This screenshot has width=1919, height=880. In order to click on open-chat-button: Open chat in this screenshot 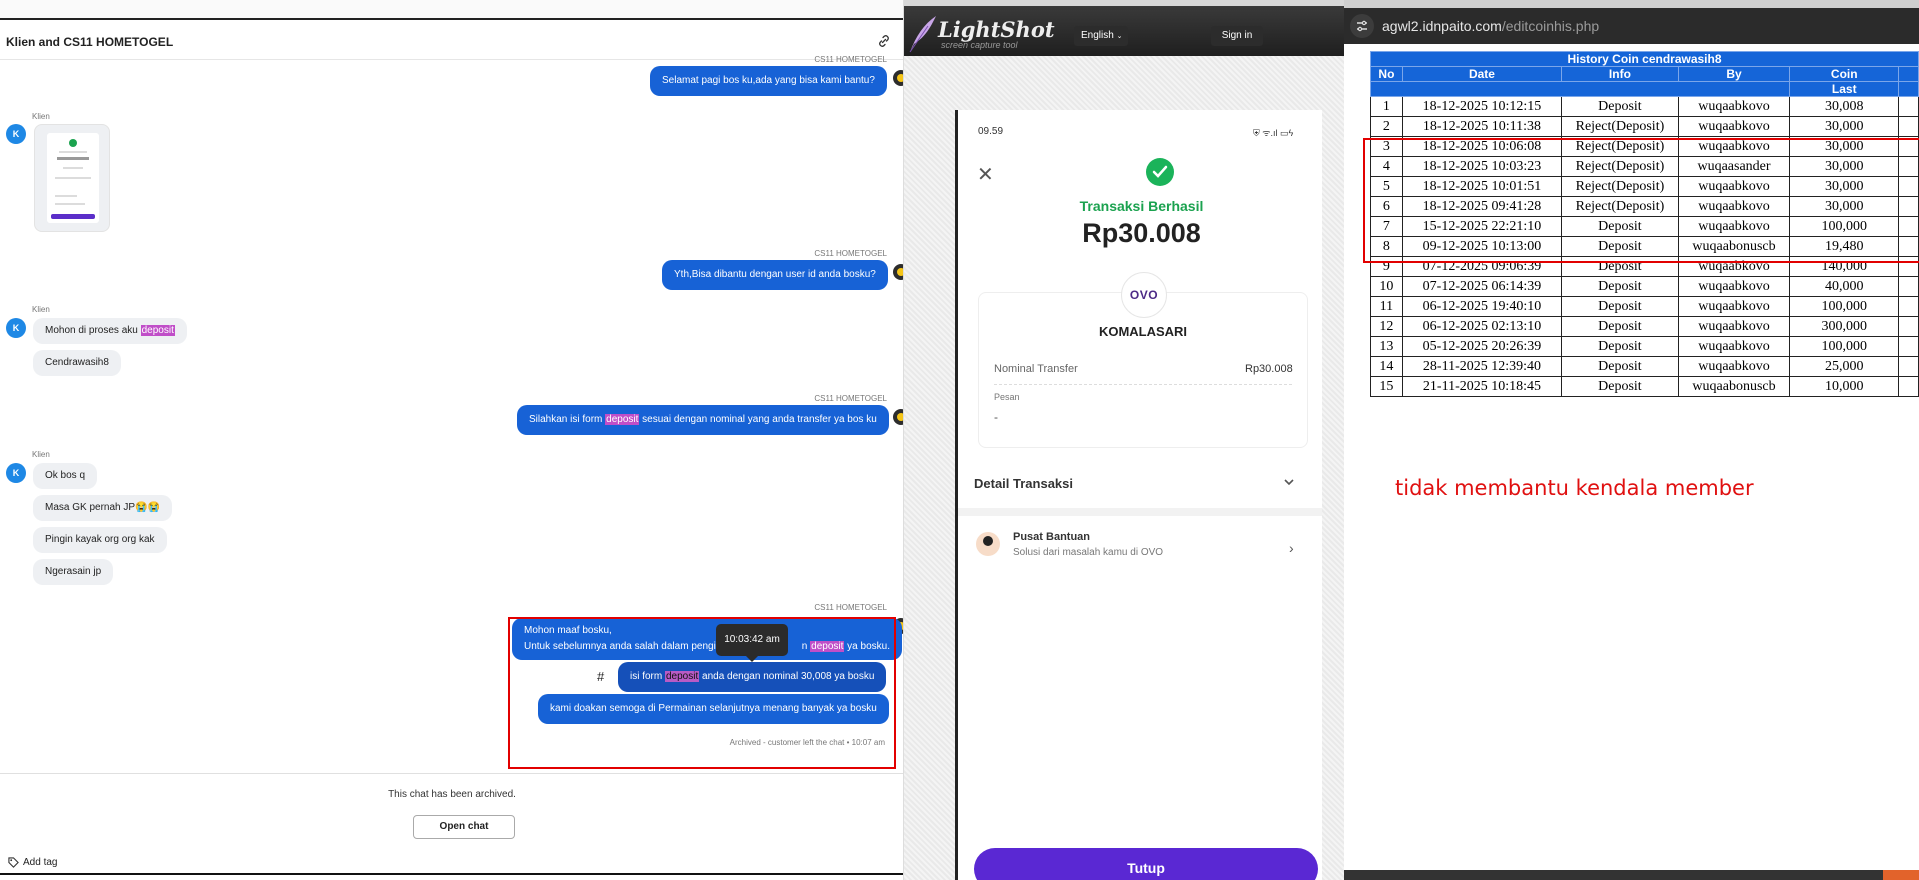, I will do `click(464, 827)`.